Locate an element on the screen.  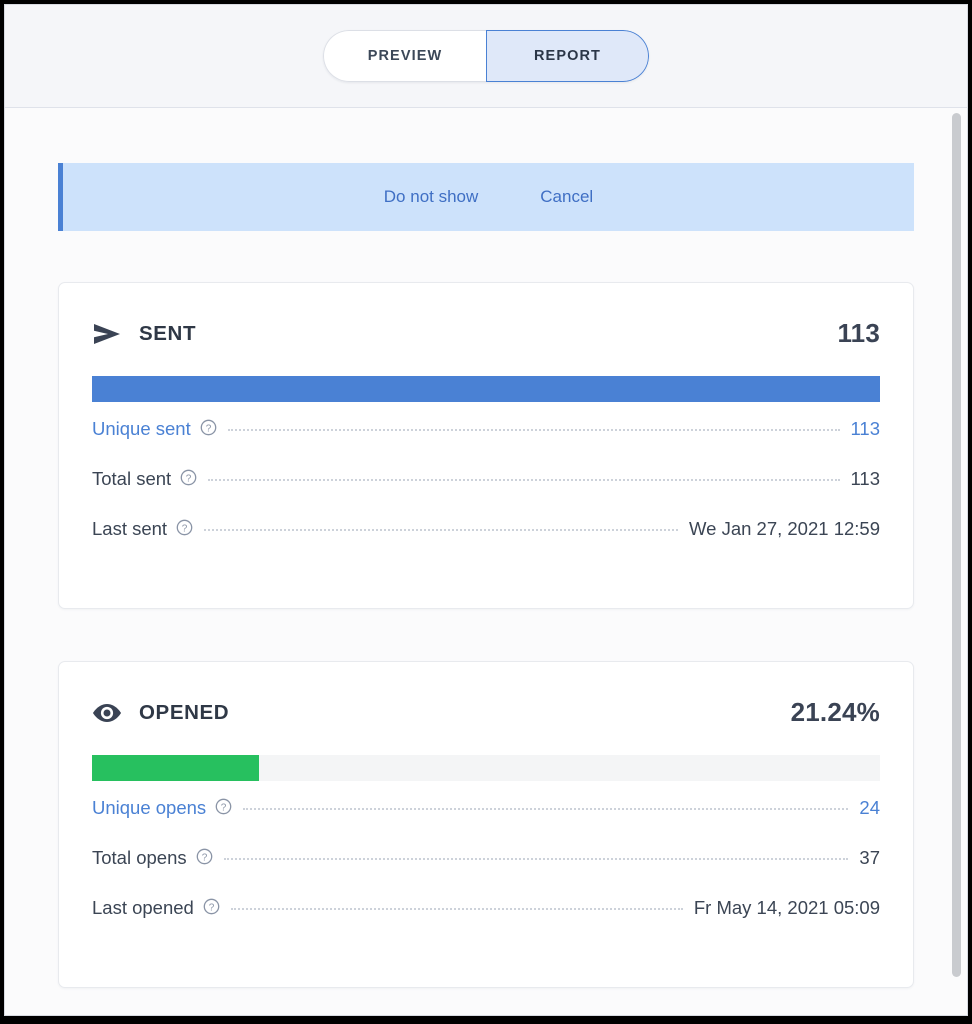
cancel-button: Cancel is located at coordinates (566, 197).